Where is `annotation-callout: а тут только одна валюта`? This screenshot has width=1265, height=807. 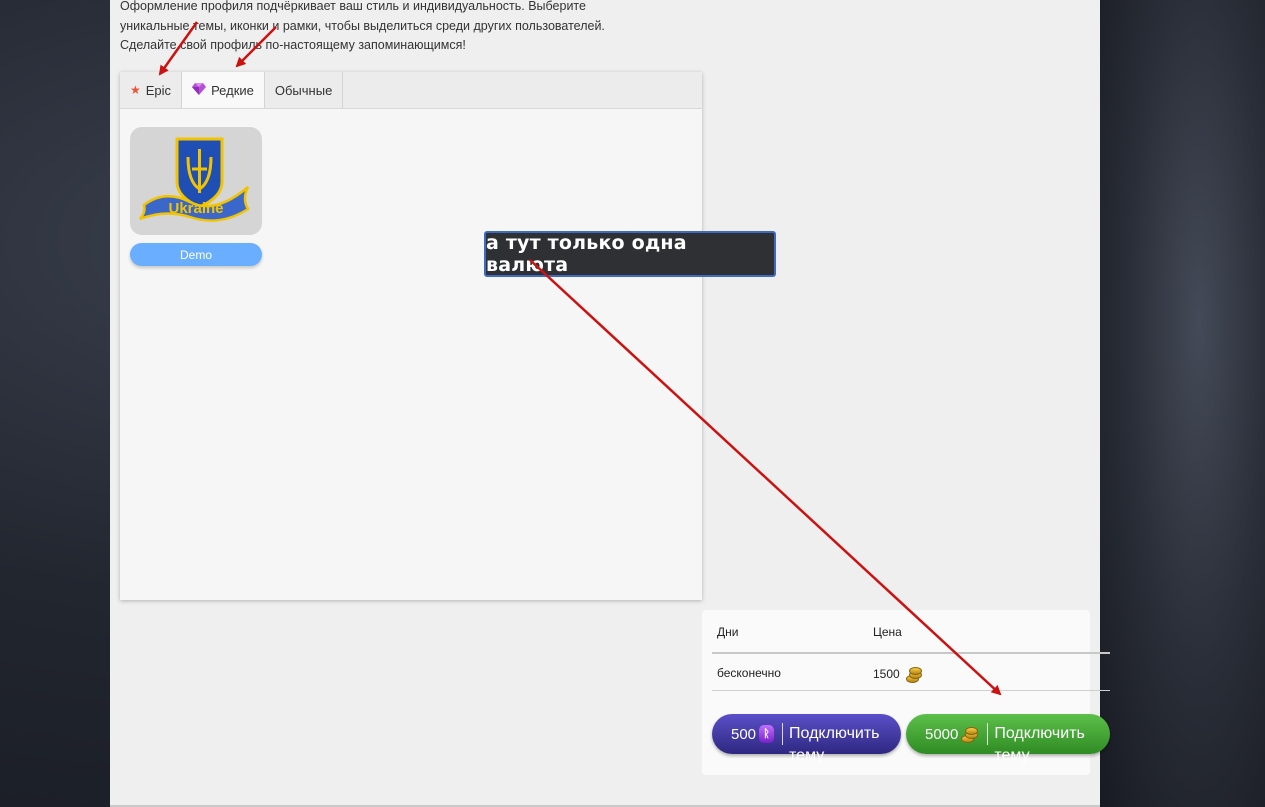
annotation-callout: а тут только одна валюта is located at coordinates (630, 254).